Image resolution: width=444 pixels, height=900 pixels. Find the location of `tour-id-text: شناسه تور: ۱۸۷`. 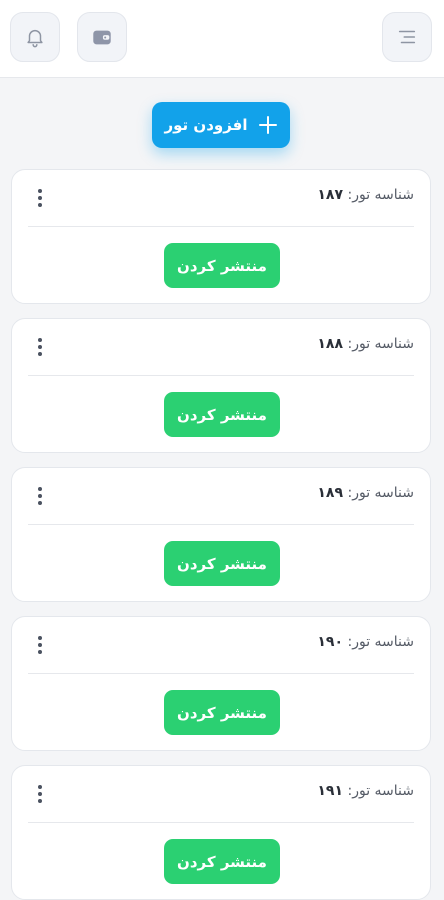

tour-id-text: شناسه تور: ۱۸۷ is located at coordinates (365, 195).